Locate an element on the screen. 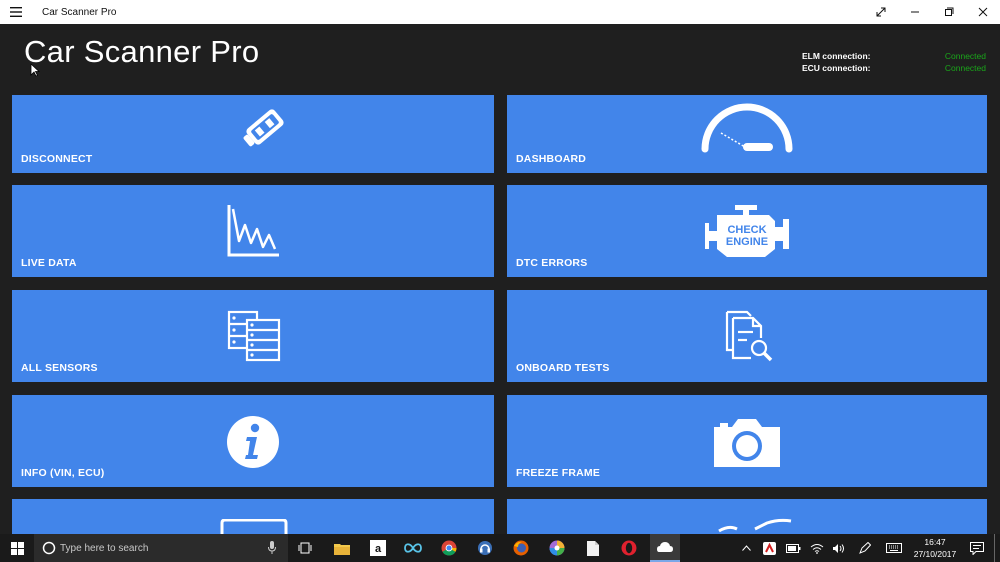  tile-dashboard: DASHBOARD is located at coordinates (747, 134).